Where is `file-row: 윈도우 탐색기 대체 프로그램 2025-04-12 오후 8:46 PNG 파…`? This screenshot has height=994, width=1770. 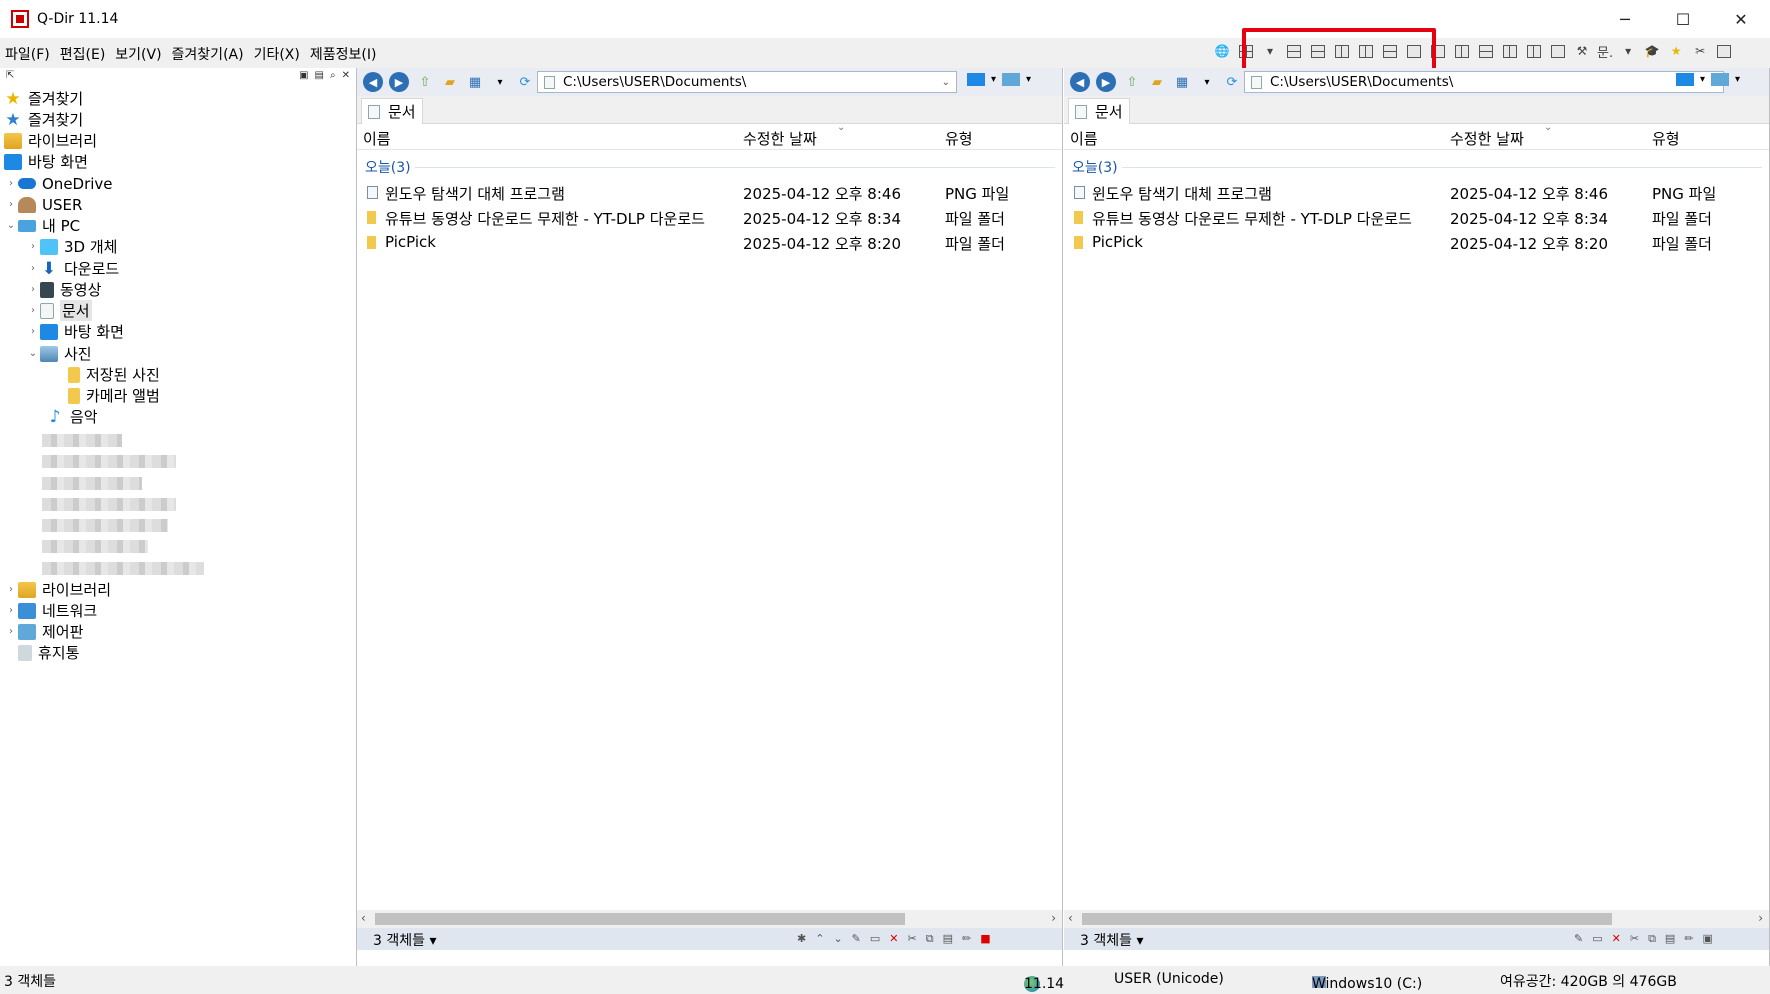
file-row: 윈도우 탐색기 대체 프로그램 2025-04-12 오후 8:46 PNG 파… is located at coordinates (709, 192).